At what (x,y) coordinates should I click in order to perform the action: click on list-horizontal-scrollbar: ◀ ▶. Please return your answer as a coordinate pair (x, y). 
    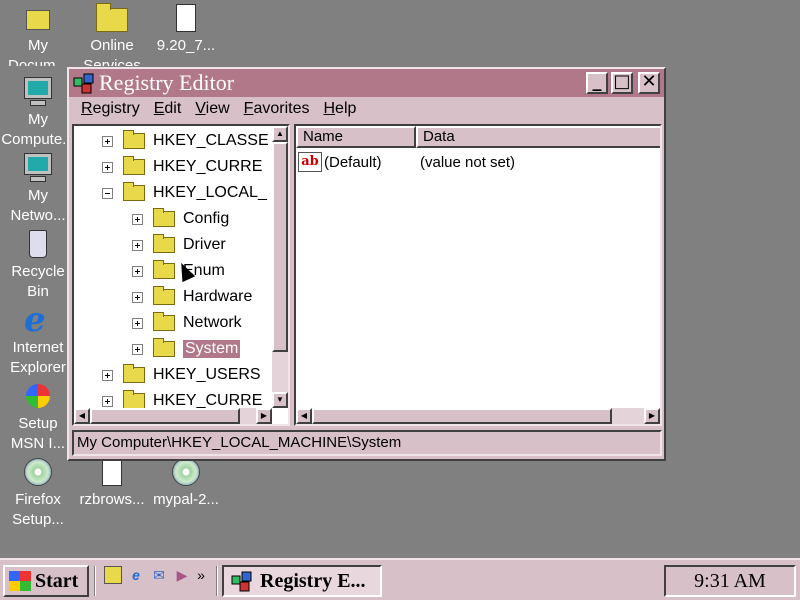
    Looking at the image, I should click on (478, 416).